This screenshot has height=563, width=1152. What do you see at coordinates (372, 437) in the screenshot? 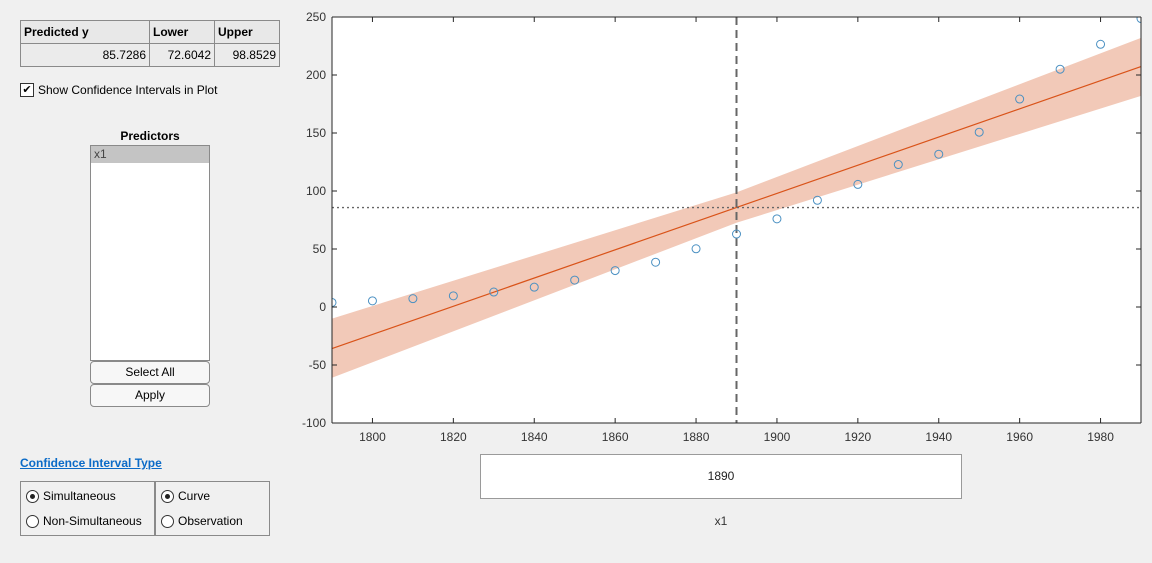
I see `x-tick-label: 1800` at bounding box center [372, 437].